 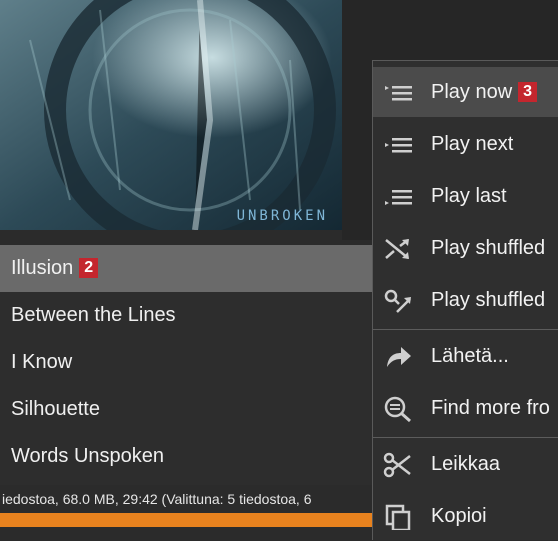 I want to click on menu-item-play-next: Play next, so click(x=465, y=144).